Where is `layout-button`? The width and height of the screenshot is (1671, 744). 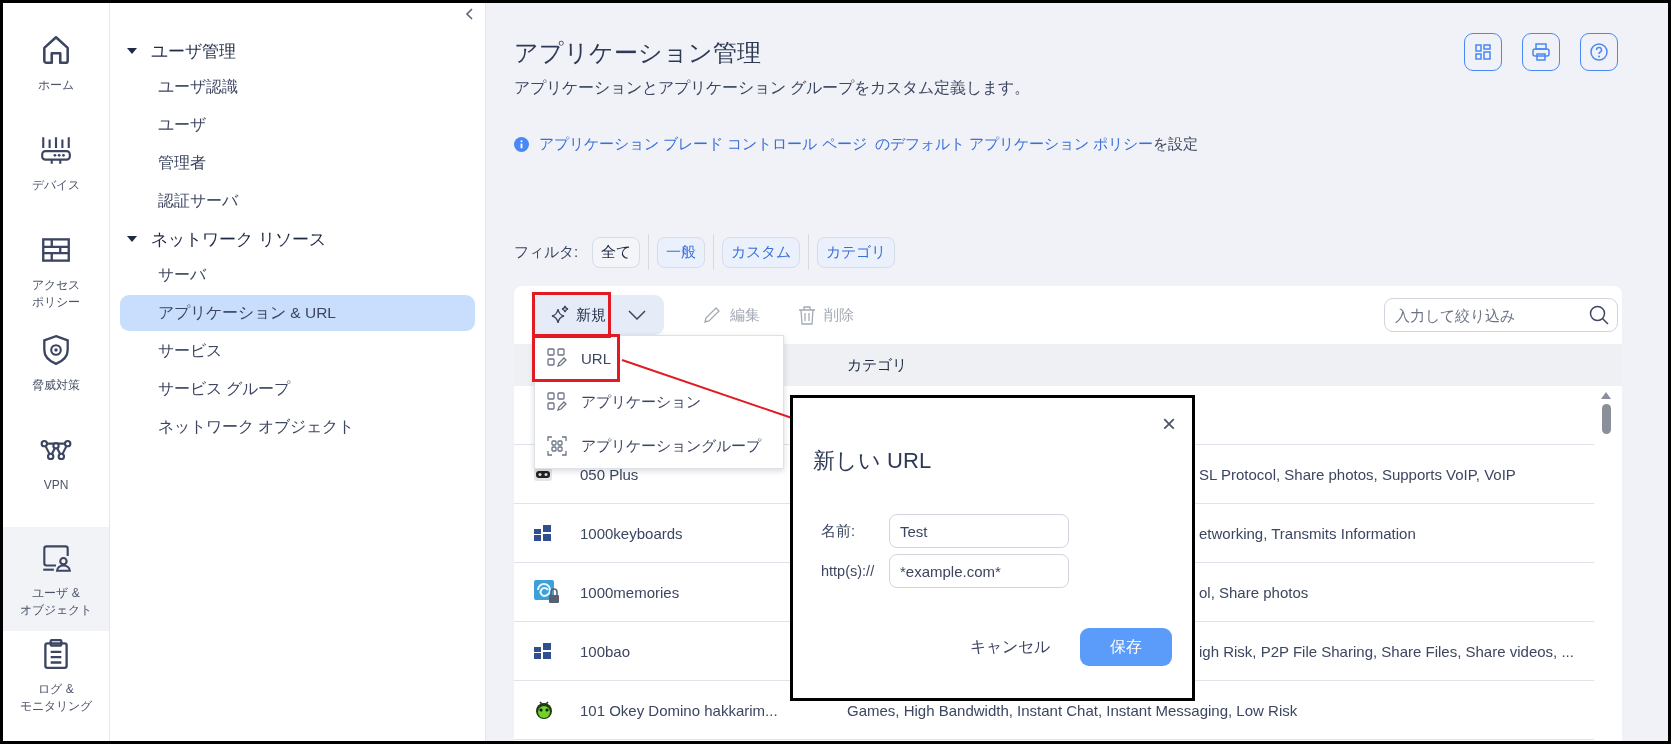 layout-button is located at coordinates (1483, 52).